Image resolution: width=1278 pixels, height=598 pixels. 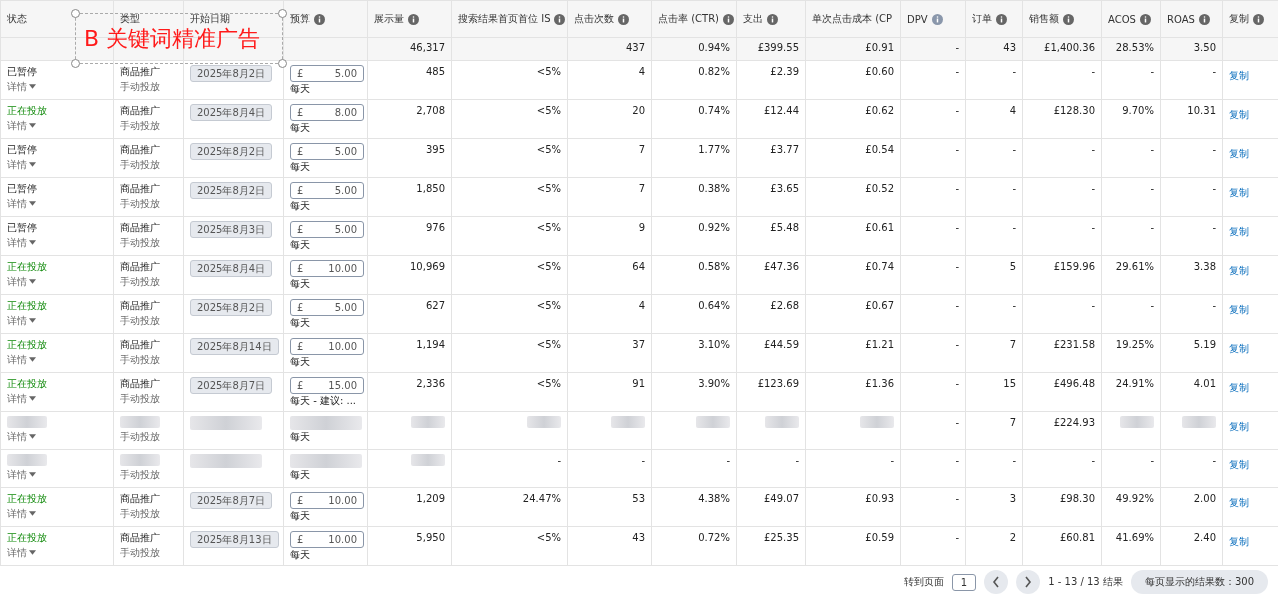 What do you see at coordinates (753, 19) in the screenshot?
I see `column-header: 支出` at bounding box center [753, 19].